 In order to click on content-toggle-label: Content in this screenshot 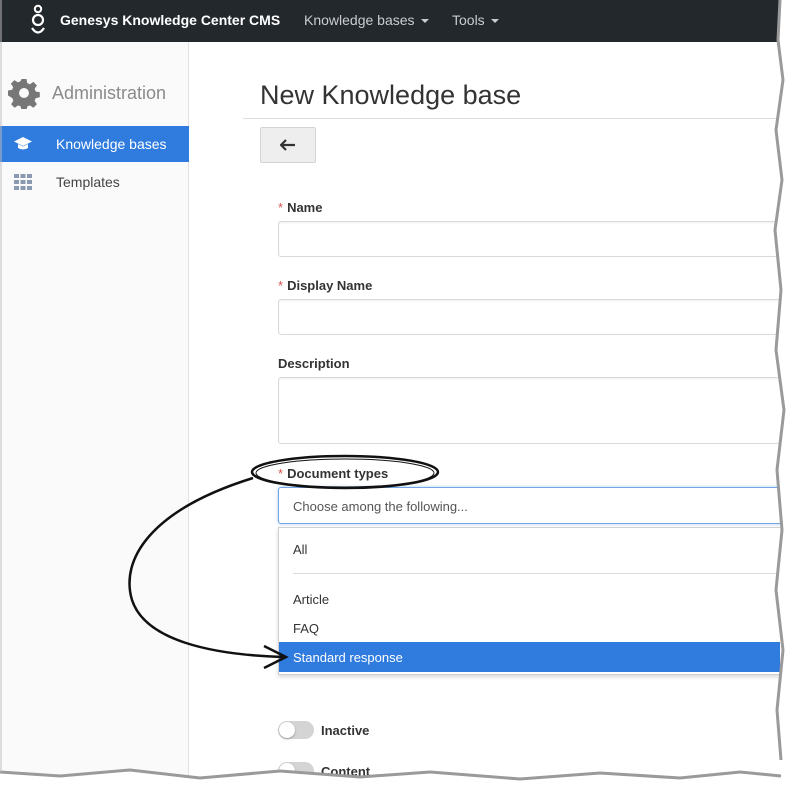, I will do `click(346, 771)`.